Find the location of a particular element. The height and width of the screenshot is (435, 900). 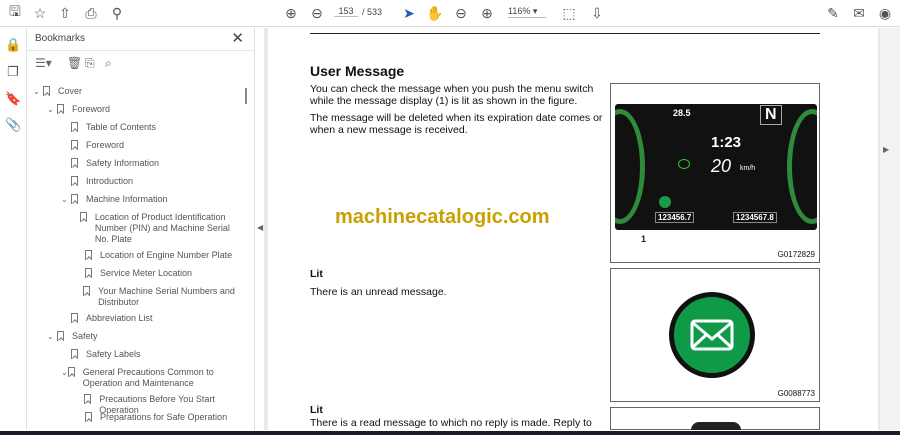

collapse-panel-icon: ◀ is located at coordinates (260, 227).